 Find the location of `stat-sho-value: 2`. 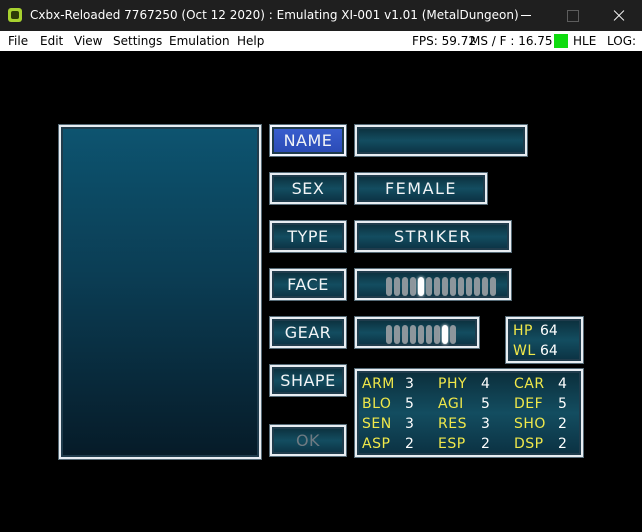

stat-sho-value: 2 is located at coordinates (562, 424).